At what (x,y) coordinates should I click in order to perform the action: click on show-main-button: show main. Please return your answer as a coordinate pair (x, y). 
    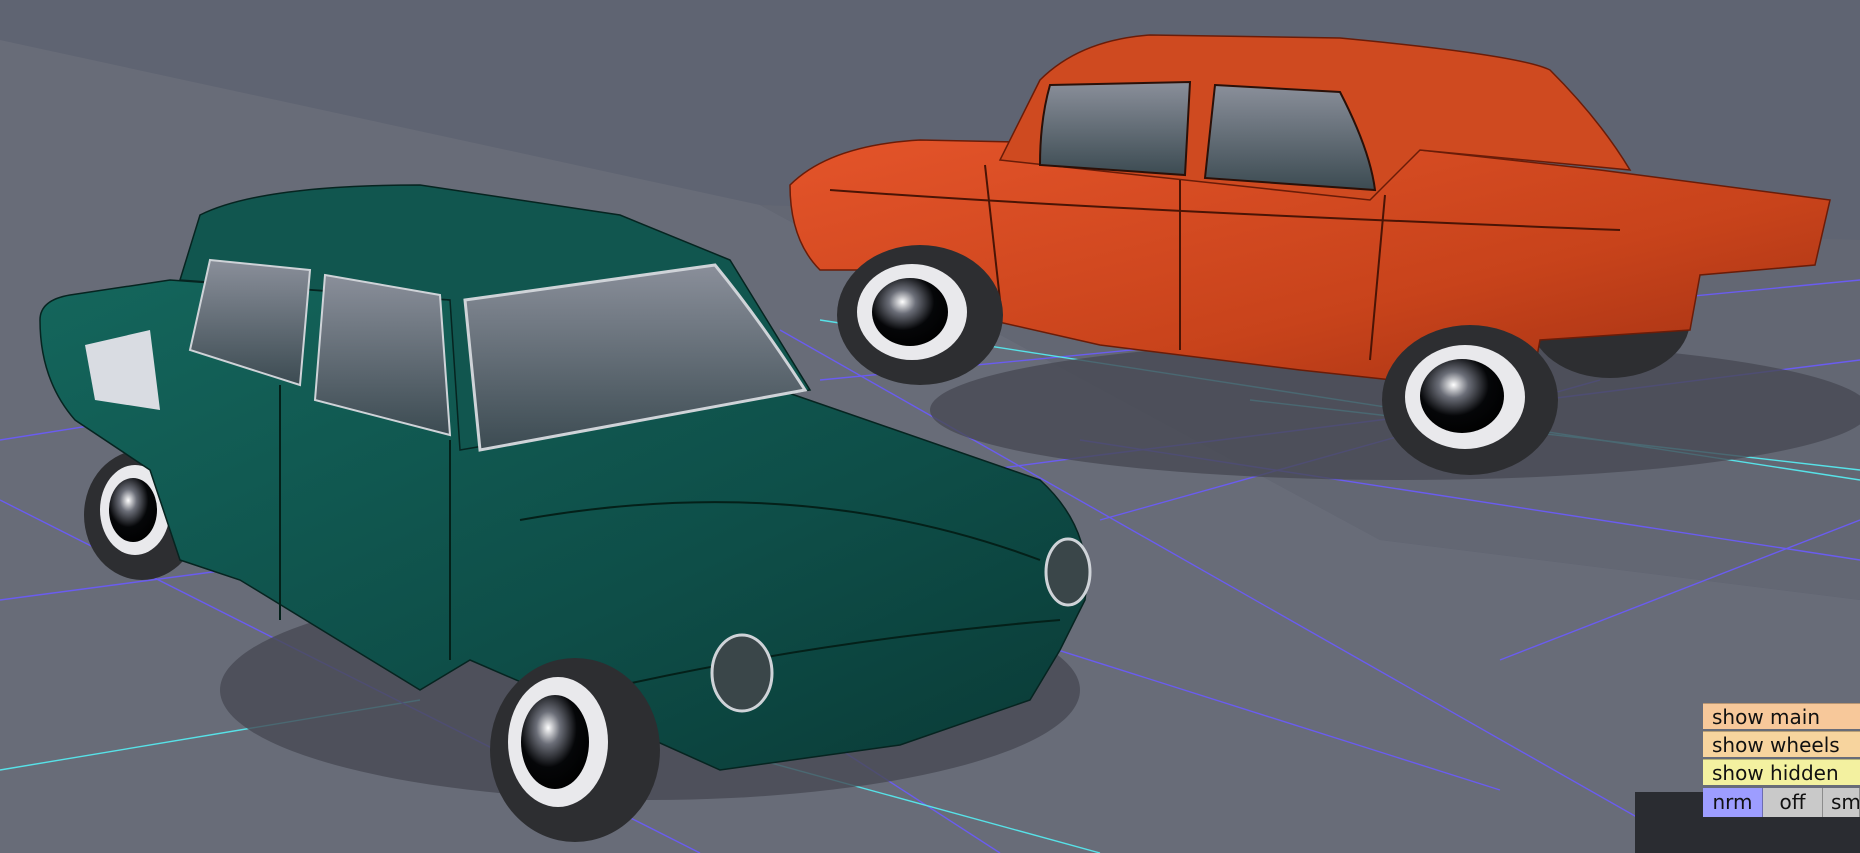
    Looking at the image, I should click on (1781, 716).